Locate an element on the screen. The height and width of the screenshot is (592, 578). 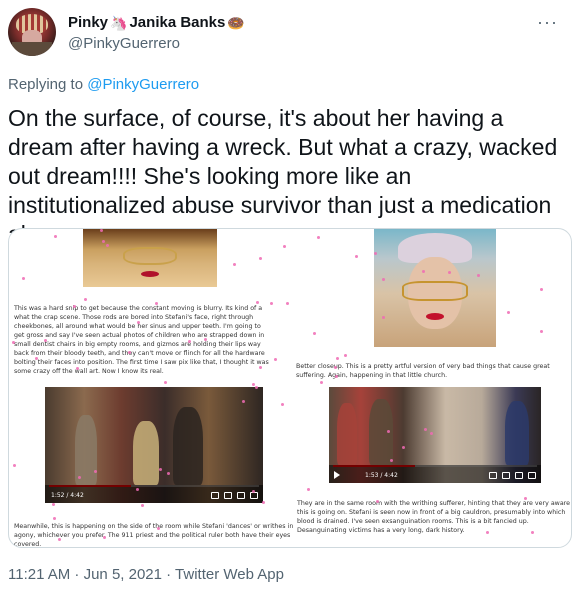
donut-icon: 🍩 is located at coordinates (236, 22).